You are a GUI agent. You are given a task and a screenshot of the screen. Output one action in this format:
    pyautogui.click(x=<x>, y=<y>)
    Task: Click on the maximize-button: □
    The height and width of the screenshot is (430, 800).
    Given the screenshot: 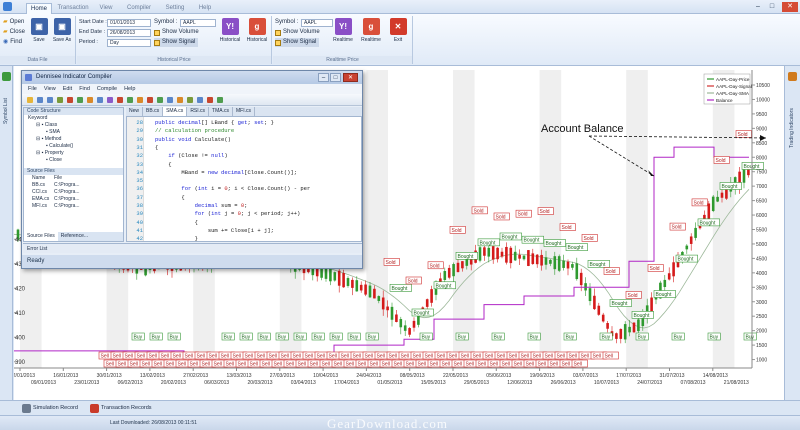 What is the action you would take?
    pyautogui.click(x=772, y=7)
    